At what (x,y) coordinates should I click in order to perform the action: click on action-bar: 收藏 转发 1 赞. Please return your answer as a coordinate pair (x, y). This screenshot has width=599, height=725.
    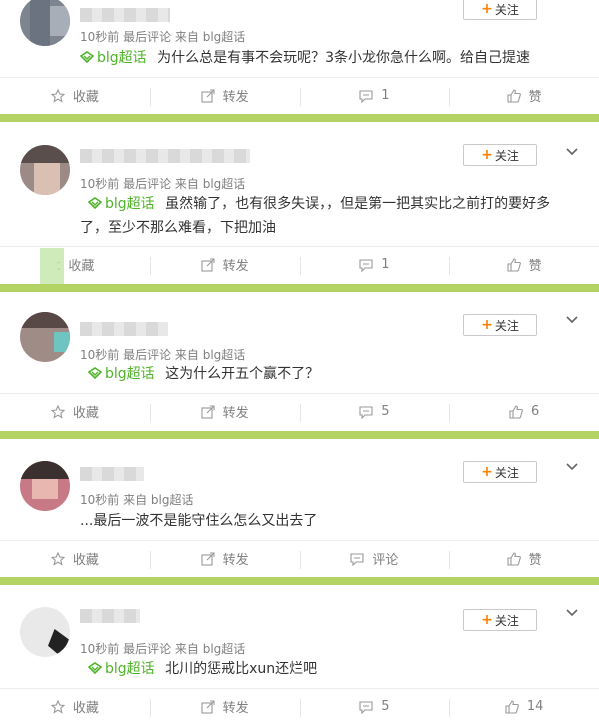
    Looking at the image, I should click on (299, 95).